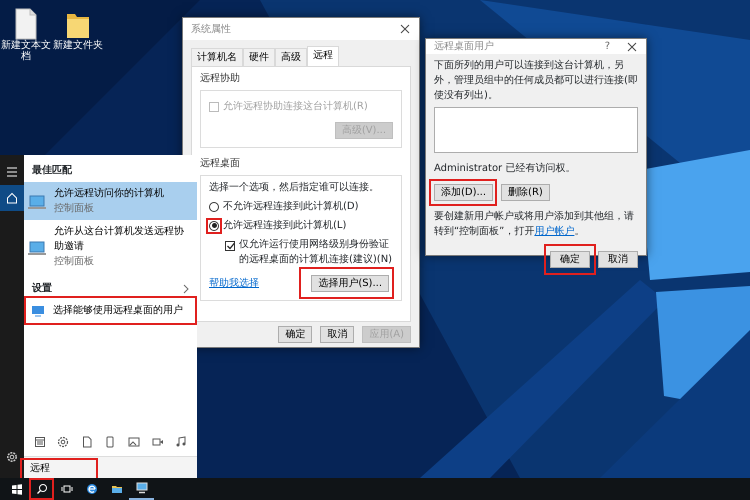 This screenshot has width=750, height=500. I want to click on menu-icon, so click(12, 172).